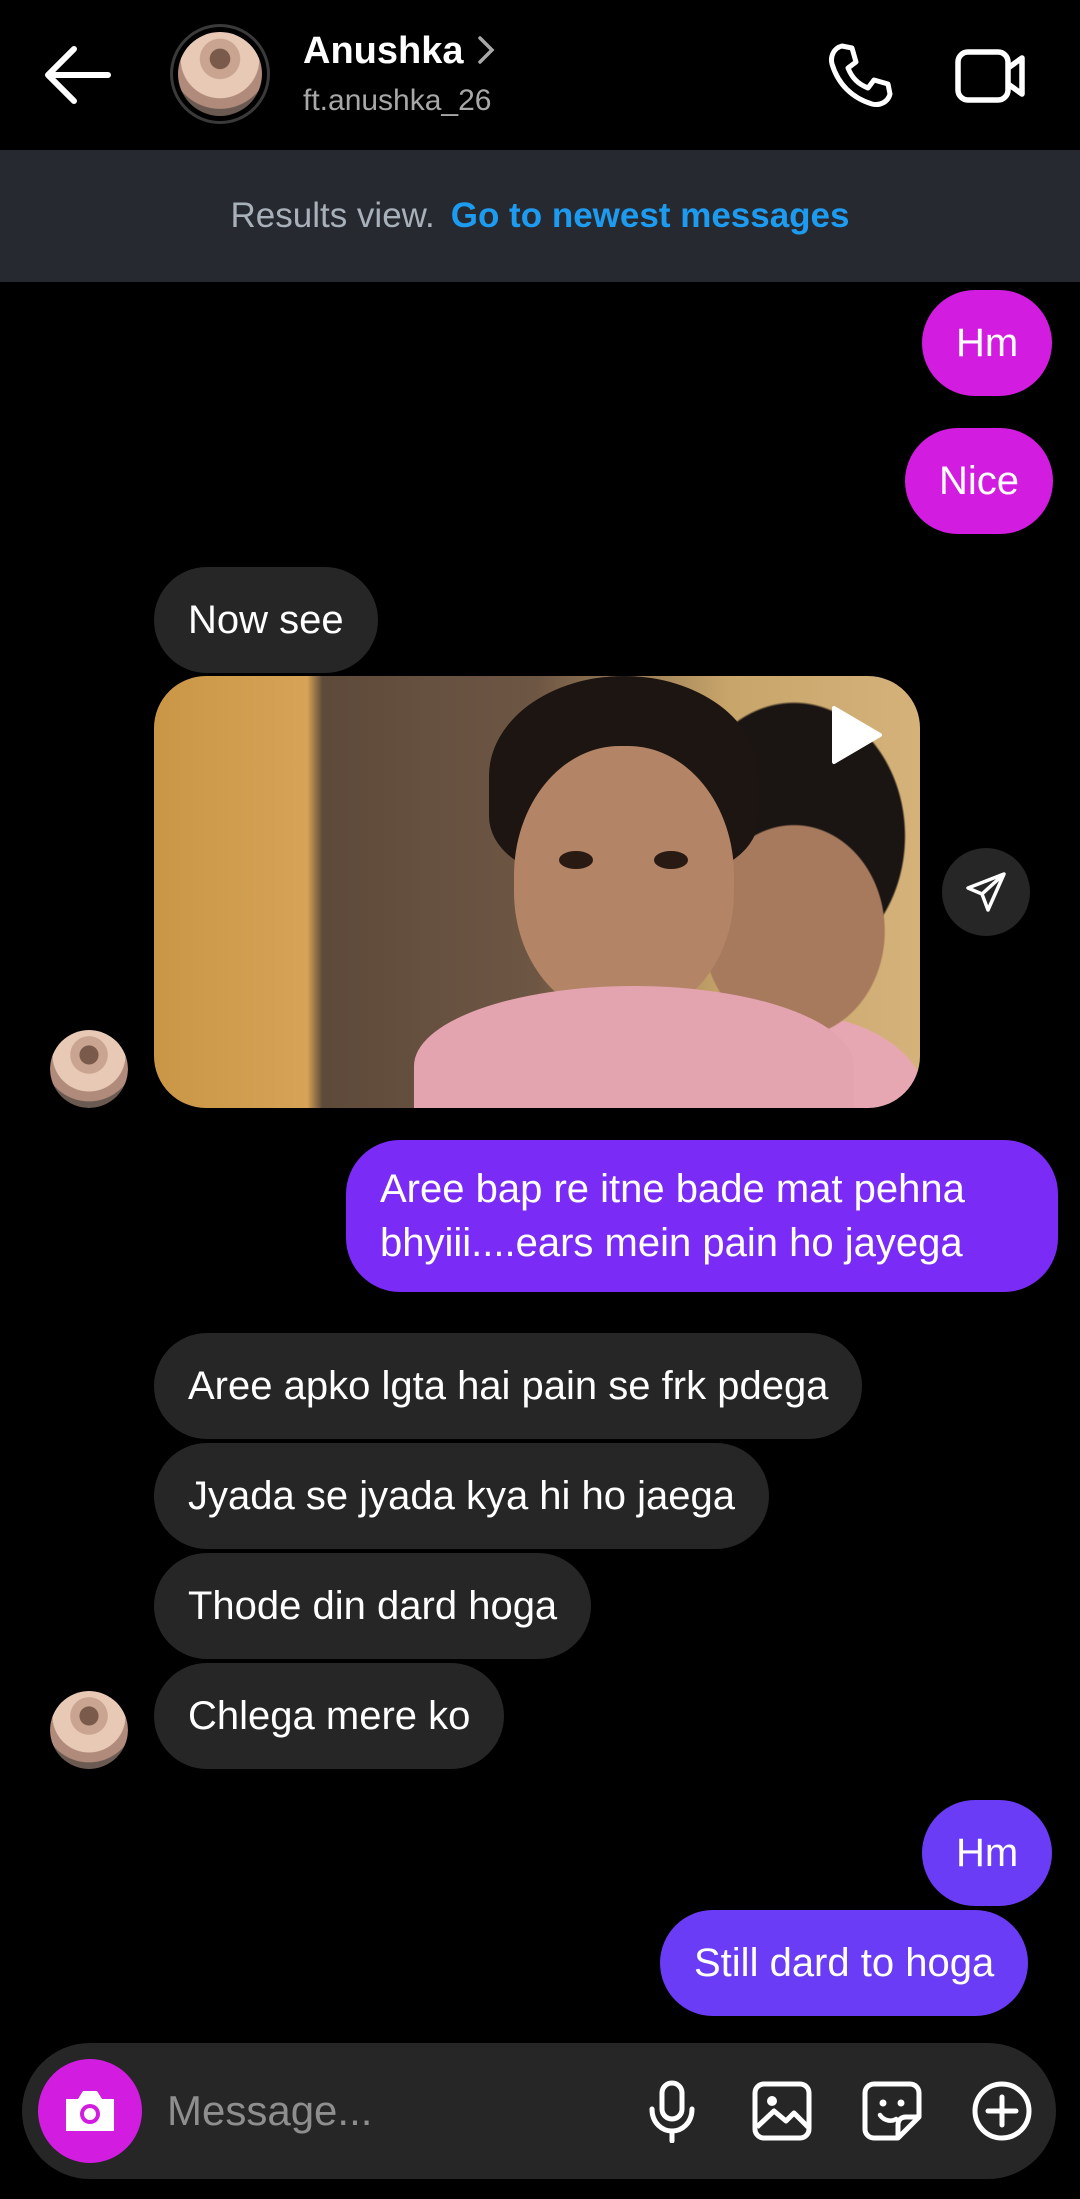  I want to click on contact-name: Anushka, so click(383, 51).